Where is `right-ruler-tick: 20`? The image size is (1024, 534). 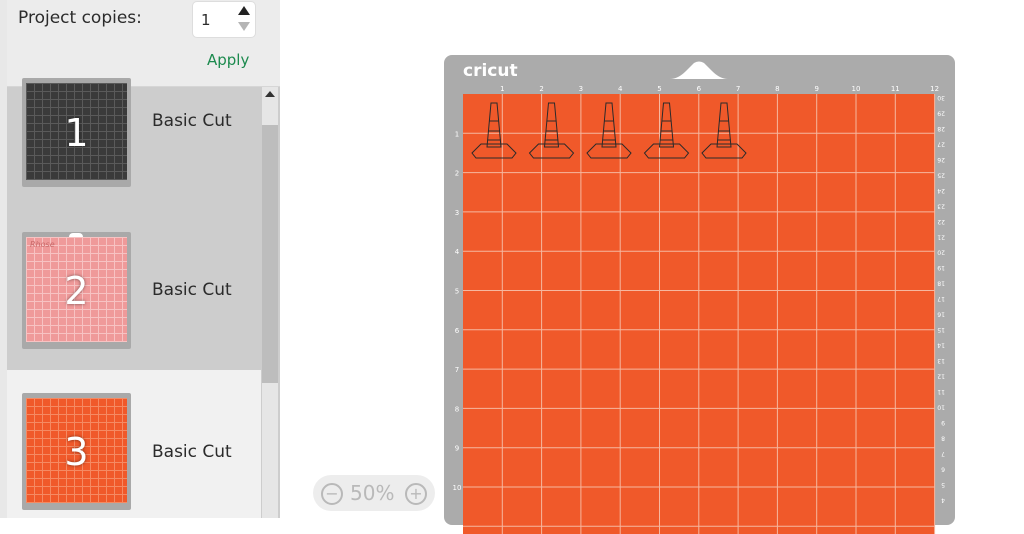 right-ruler-tick: 20 is located at coordinates (941, 252).